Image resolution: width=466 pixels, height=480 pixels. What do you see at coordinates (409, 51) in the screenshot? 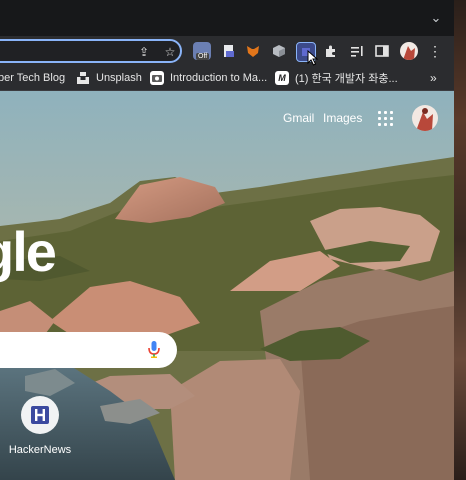
I see `profile-avatar` at bounding box center [409, 51].